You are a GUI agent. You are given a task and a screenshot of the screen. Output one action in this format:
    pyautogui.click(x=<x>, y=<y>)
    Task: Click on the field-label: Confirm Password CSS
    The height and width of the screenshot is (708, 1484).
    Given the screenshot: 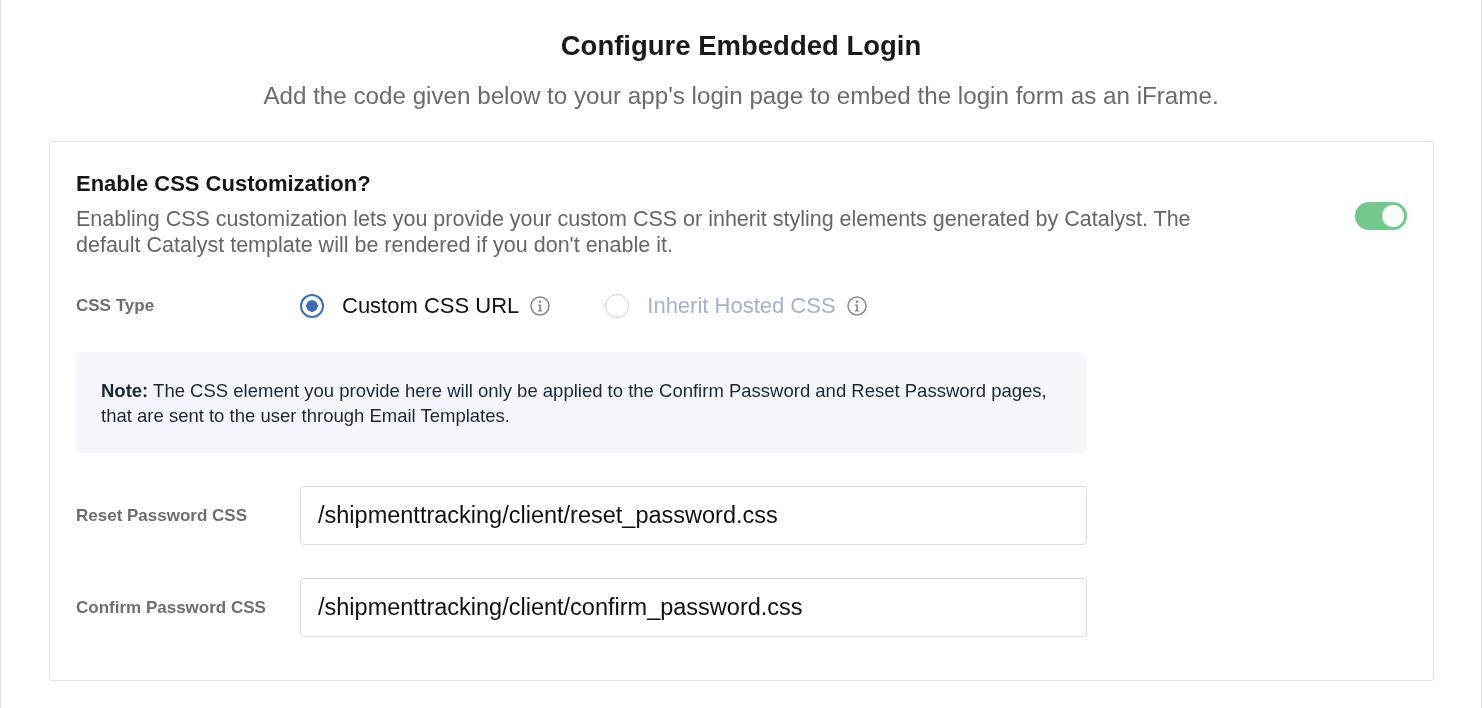 What is the action you would take?
    pyautogui.click(x=171, y=607)
    